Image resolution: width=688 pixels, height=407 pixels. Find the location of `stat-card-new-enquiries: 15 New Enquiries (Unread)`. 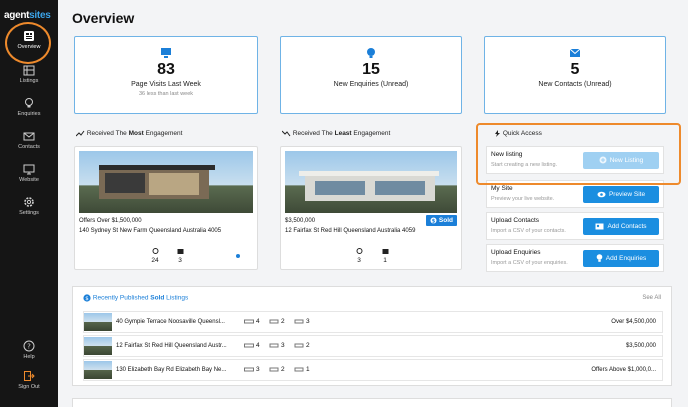

stat-card-new-enquiries: 15 New Enquiries (Unread) is located at coordinates (371, 75).